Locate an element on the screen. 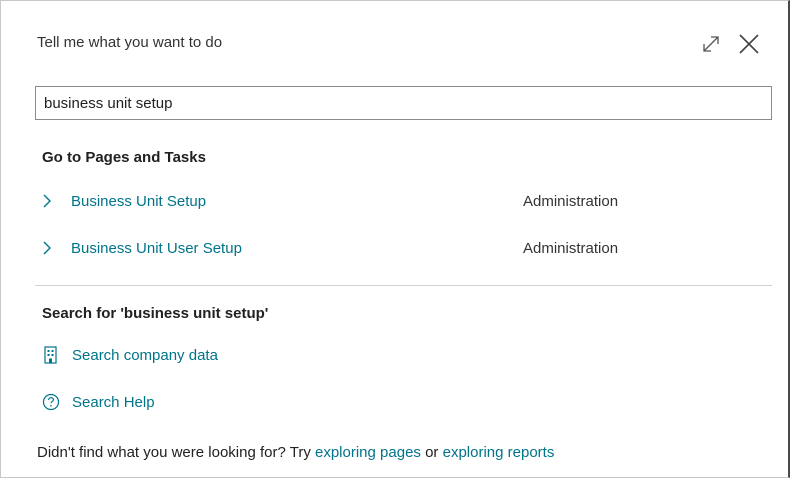  expand-icon is located at coordinates (711, 44).